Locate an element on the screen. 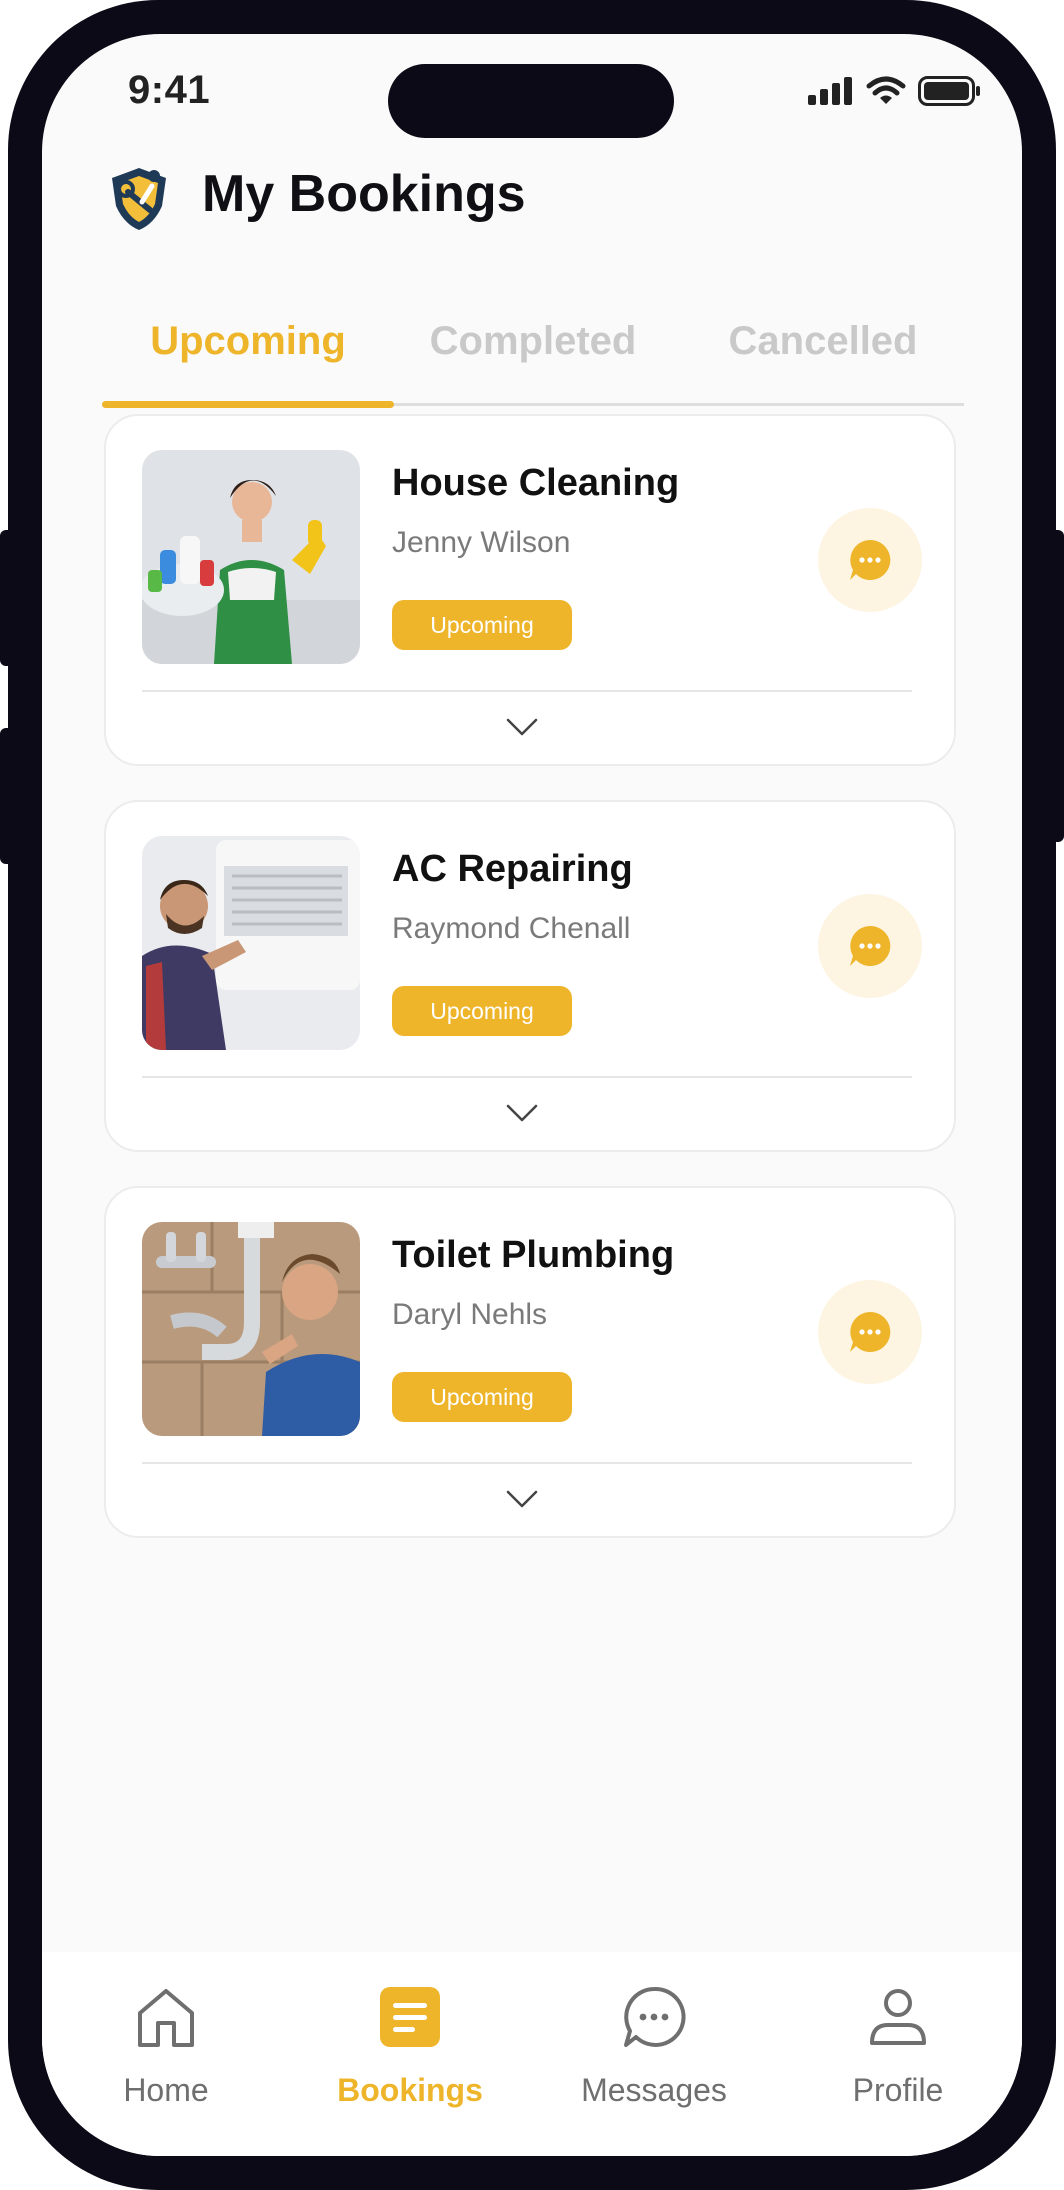  nav-bookings: Bookings is located at coordinates (410, 2042).